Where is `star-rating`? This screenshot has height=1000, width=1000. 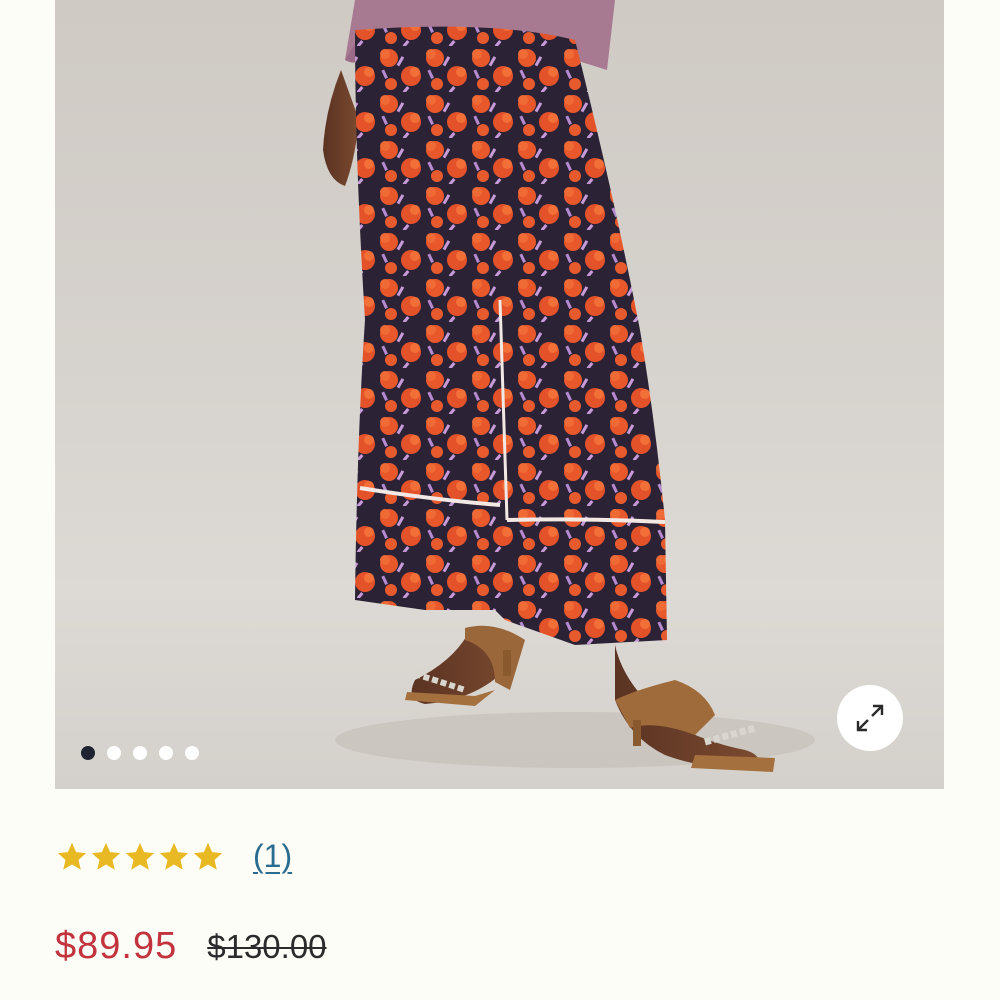
star-rating is located at coordinates (140, 857).